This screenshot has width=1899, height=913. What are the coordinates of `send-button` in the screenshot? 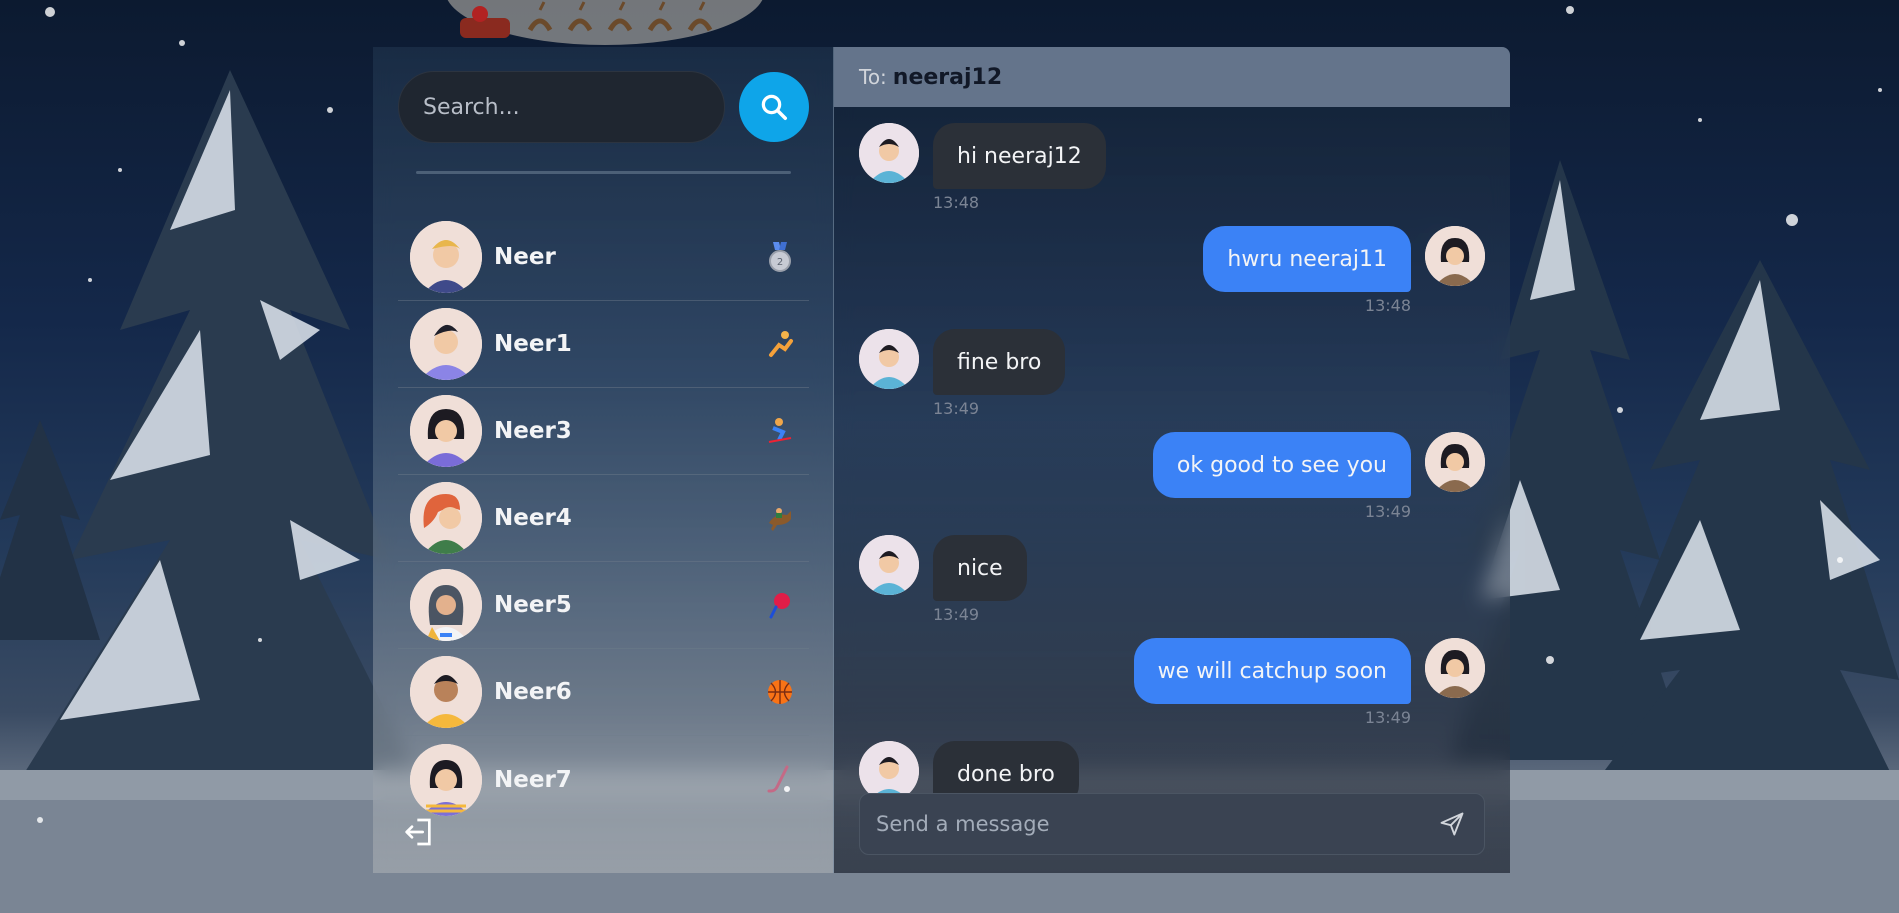 It's located at (1452, 824).